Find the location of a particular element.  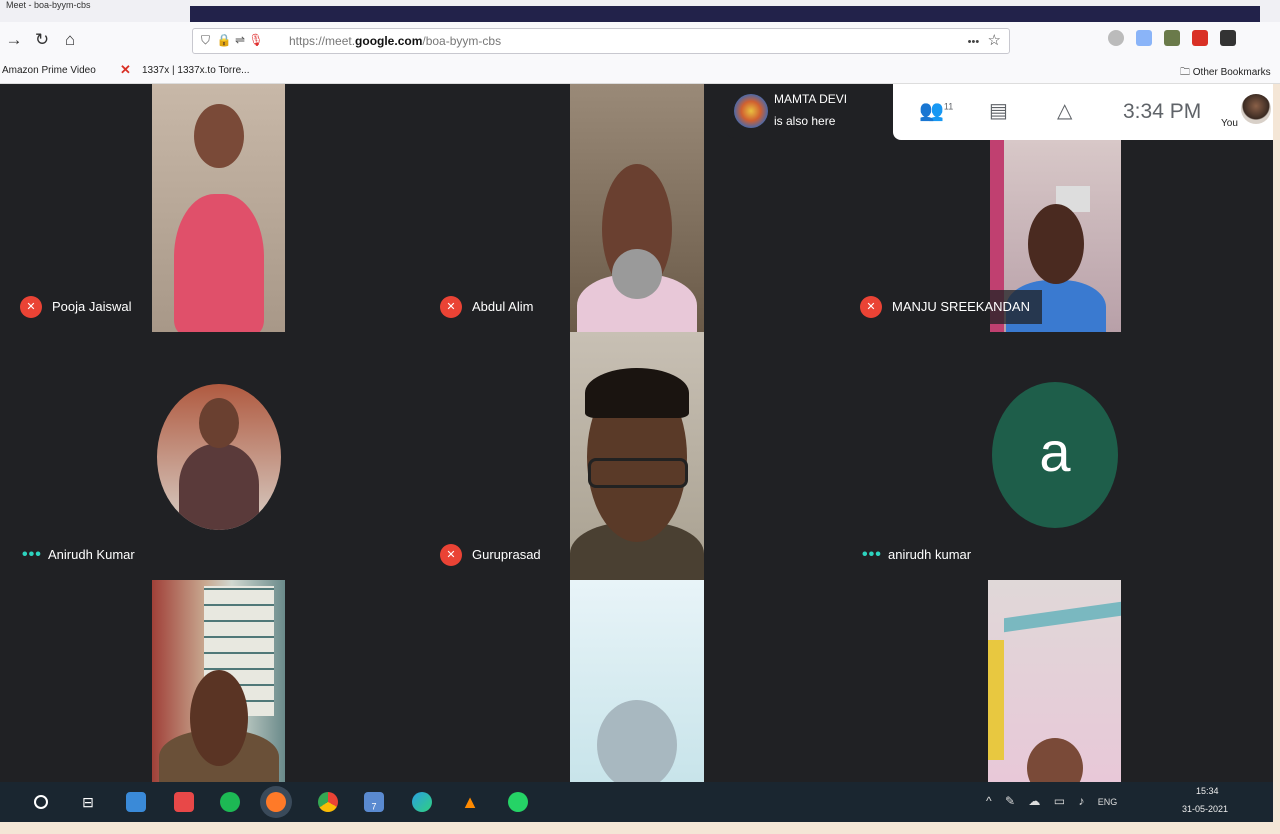

name-chip: ••• Anirudh Kumar is located at coordinates (77, 555).